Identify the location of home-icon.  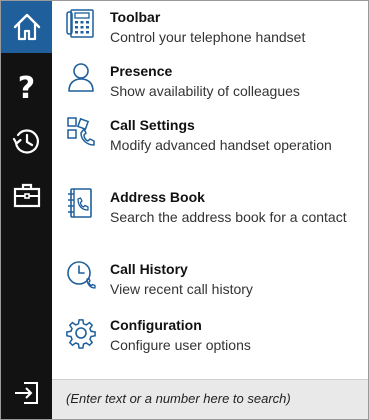
(26, 27).